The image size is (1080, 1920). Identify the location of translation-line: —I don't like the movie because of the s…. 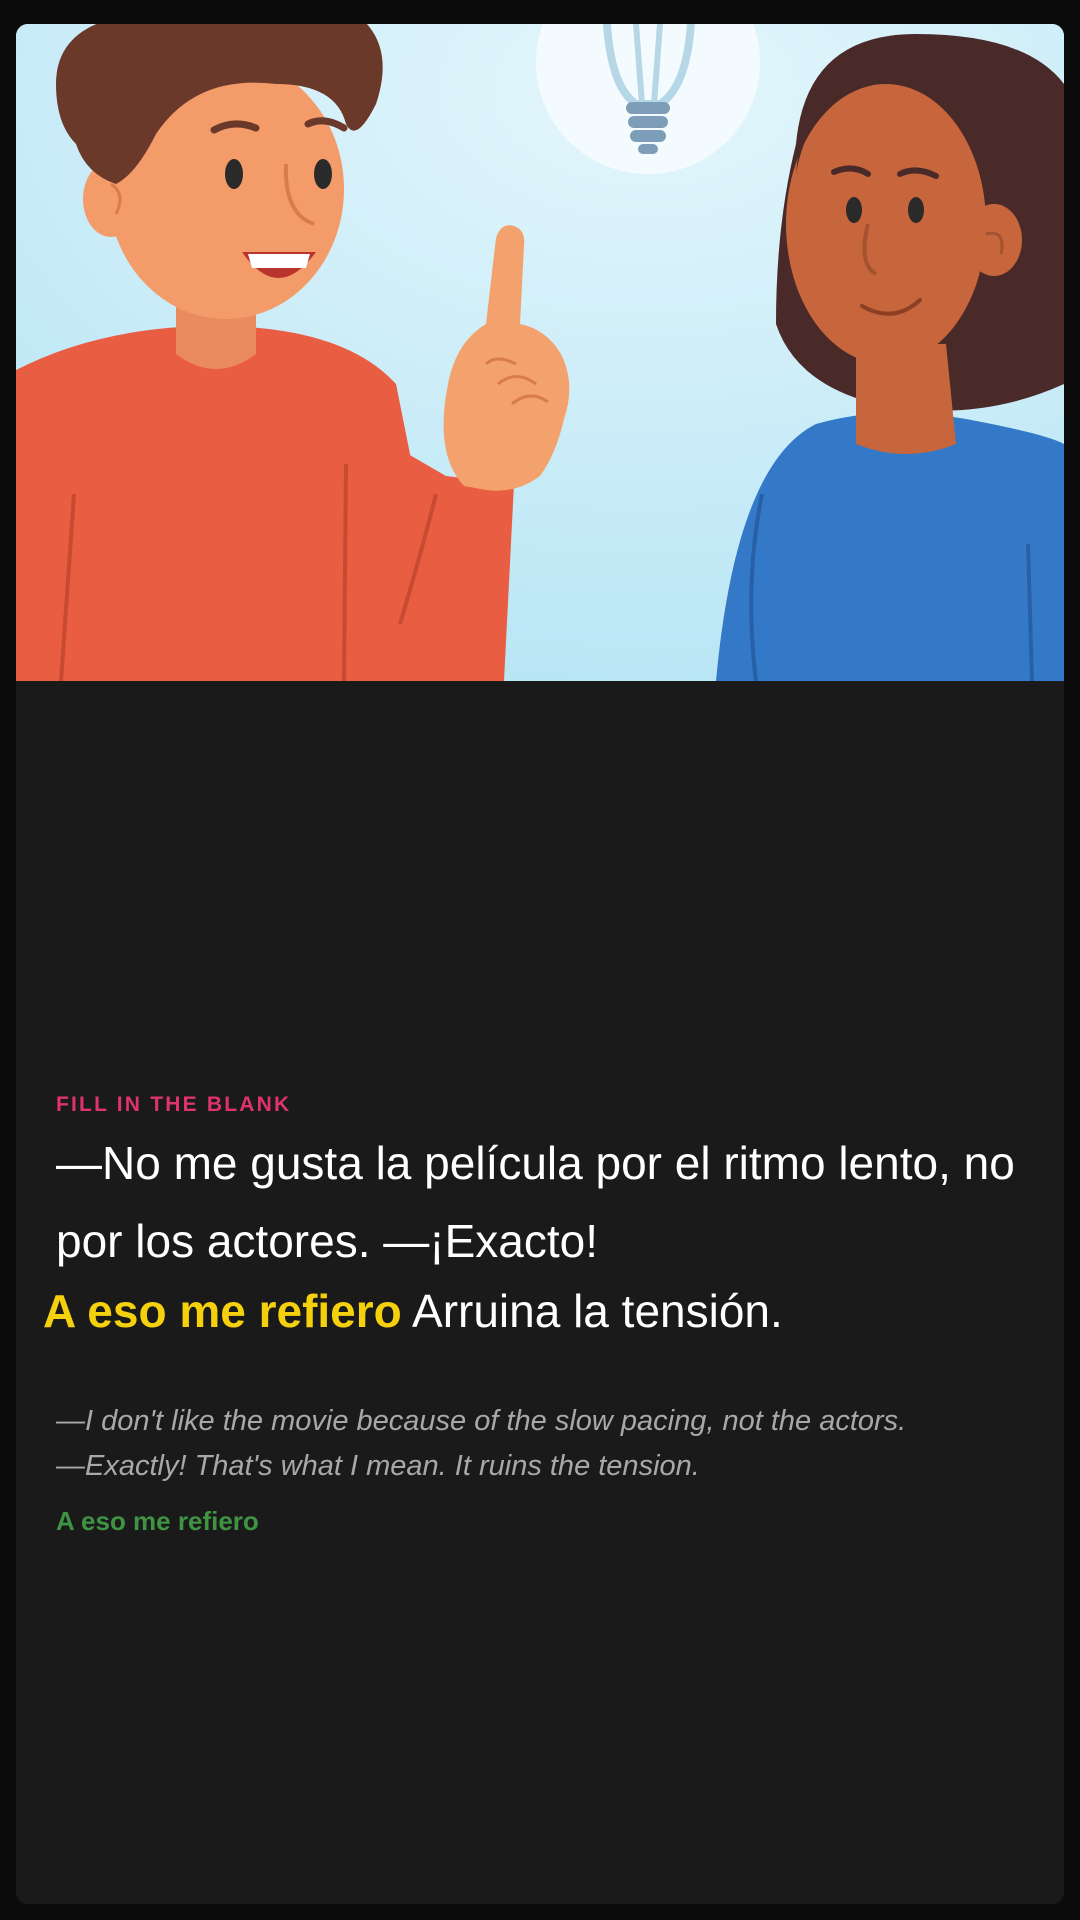
(481, 1421).